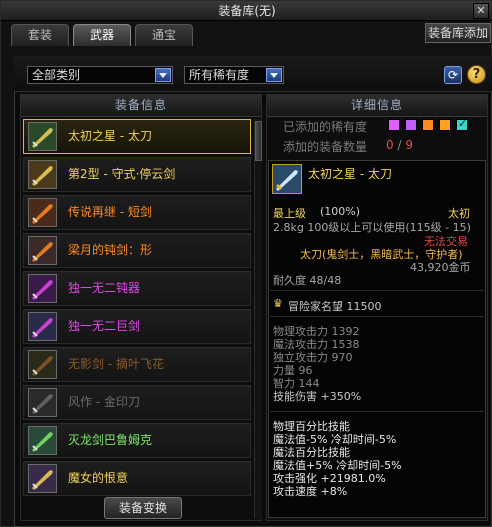 The width and height of the screenshot is (492, 527). What do you see at coordinates (42, 212) in the screenshot?
I see `dagger-icon` at bounding box center [42, 212].